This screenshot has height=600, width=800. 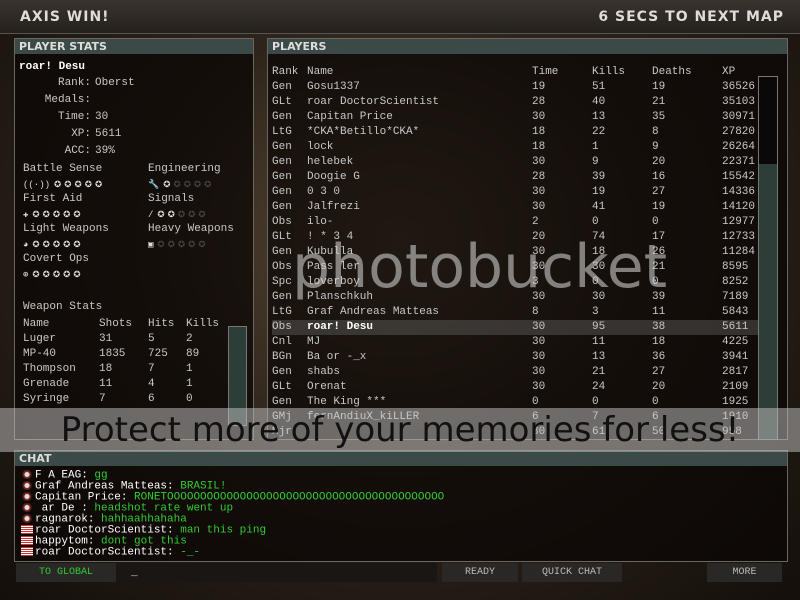 What do you see at coordinates (515, 357) in the screenshot?
I see `player-row: BGn Ba or -_x 30 13 36 3941` at bounding box center [515, 357].